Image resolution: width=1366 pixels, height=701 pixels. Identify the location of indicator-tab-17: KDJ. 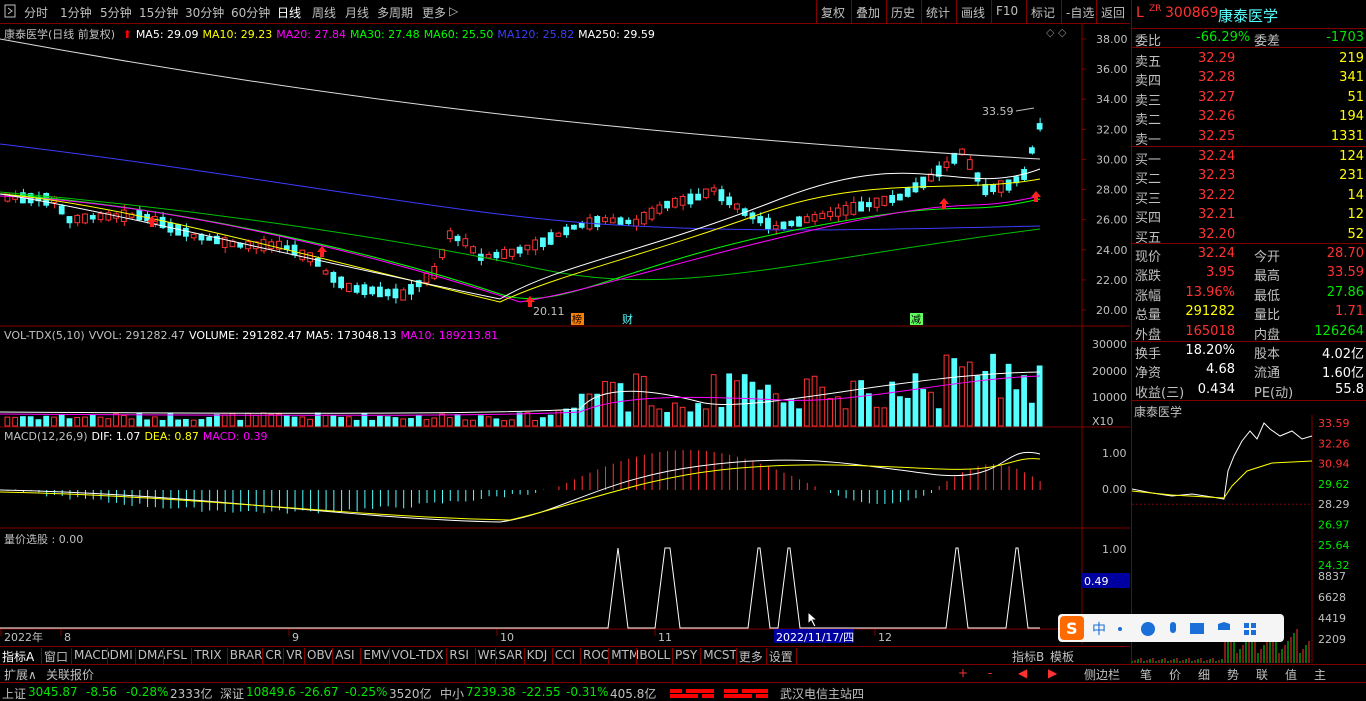
(537, 655).